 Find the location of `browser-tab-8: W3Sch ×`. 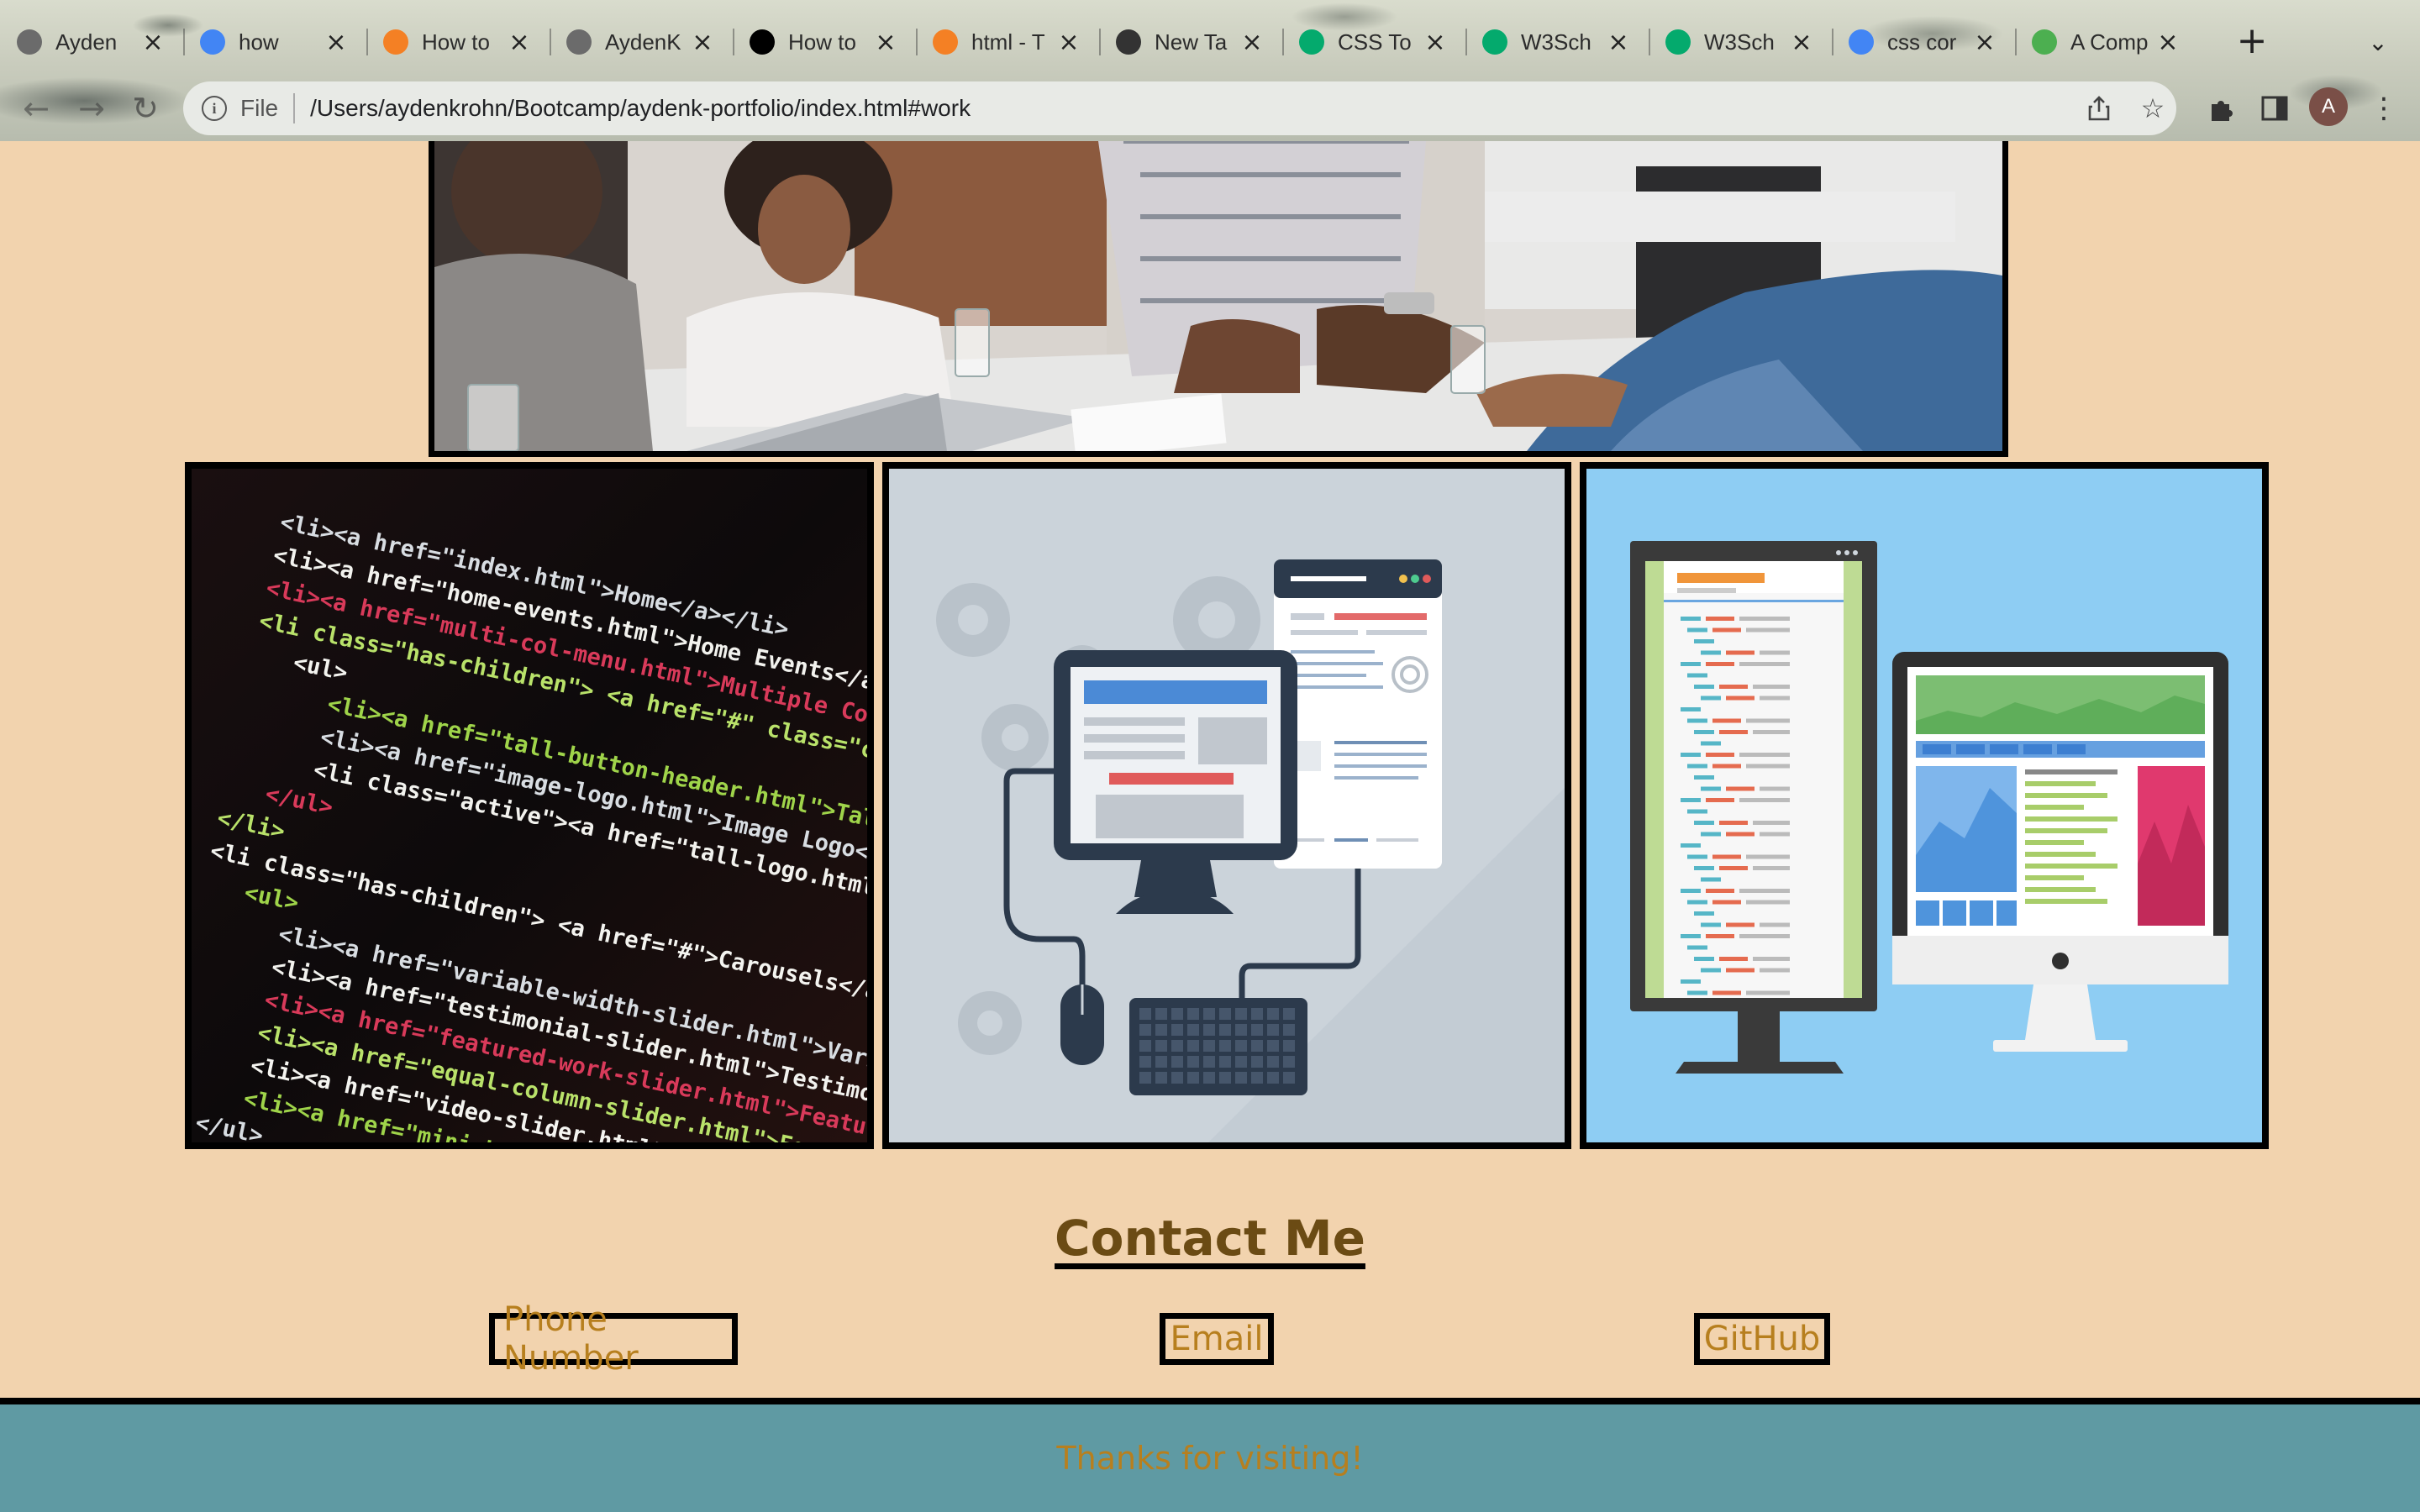

browser-tab-8: W3Sch × is located at coordinates (1557, 42).